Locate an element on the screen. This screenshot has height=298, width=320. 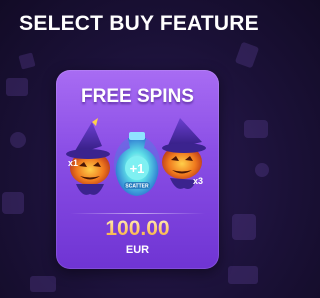
right-badge: x3 is located at coordinates (198, 181).